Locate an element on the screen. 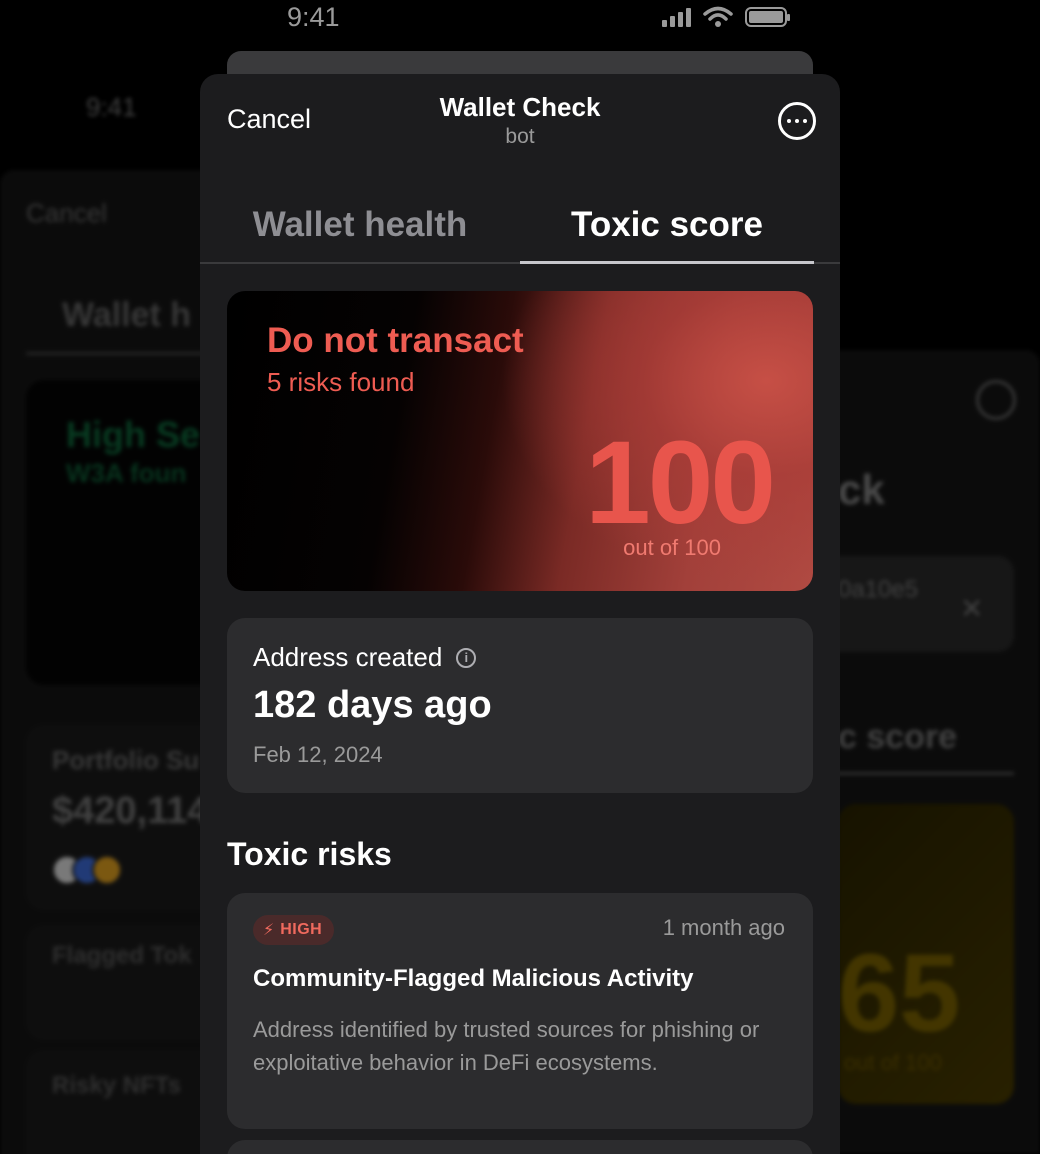  bg-right-address-field is located at coordinates (917, 604).